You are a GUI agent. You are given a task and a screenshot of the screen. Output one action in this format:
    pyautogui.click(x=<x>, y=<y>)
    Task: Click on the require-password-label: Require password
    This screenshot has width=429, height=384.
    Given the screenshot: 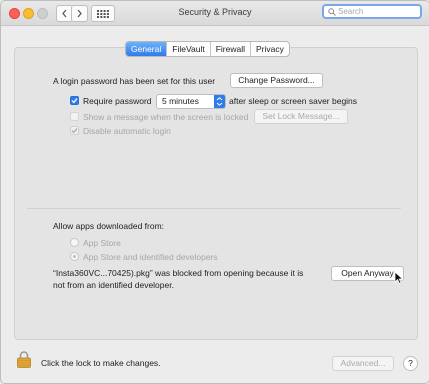 What is the action you would take?
    pyautogui.click(x=117, y=101)
    